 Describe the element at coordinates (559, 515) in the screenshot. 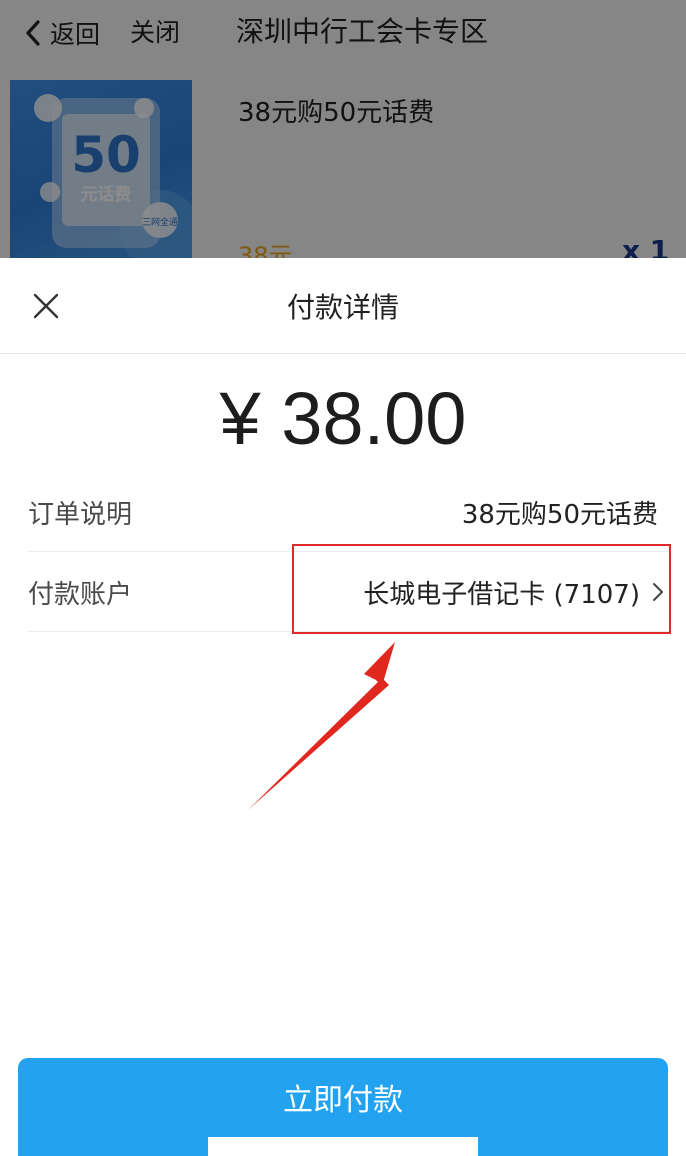

I see `order-description-value: 38元购50元话费` at that location.